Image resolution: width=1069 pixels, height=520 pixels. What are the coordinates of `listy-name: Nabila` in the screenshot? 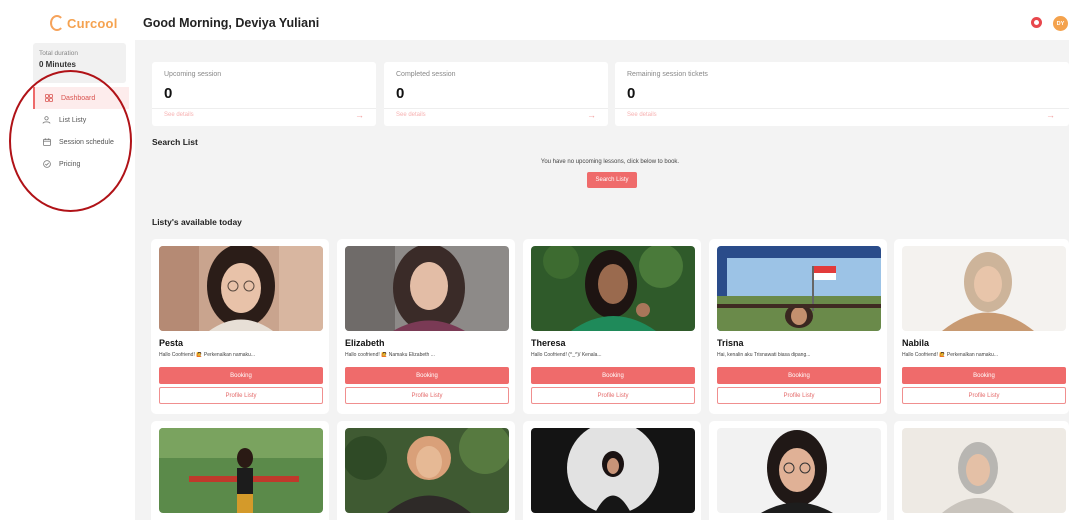 It's located at (916, 343).